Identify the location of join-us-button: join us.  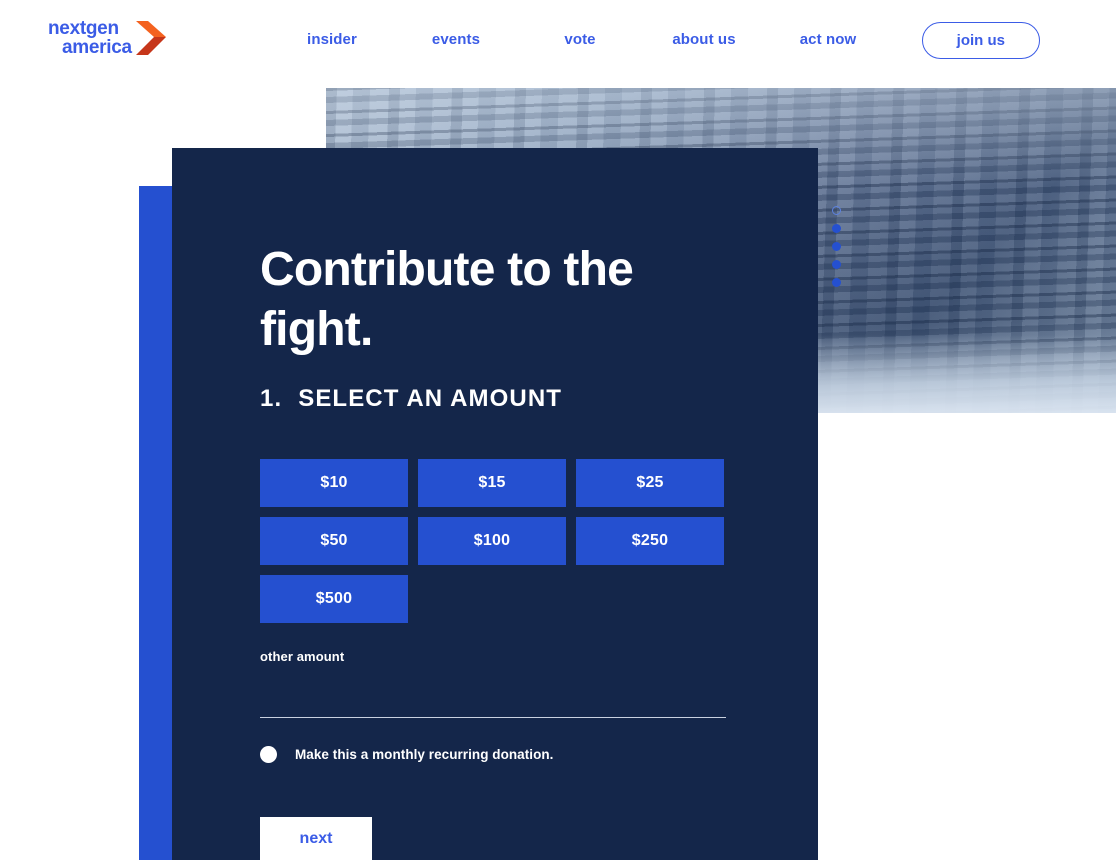
(980, 40).